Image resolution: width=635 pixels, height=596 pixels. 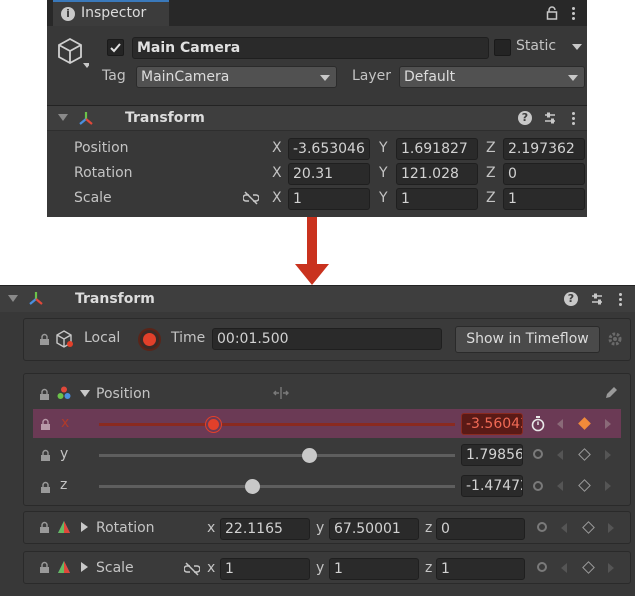 I want to click on axis-x: x, so click(x=211, y=568).